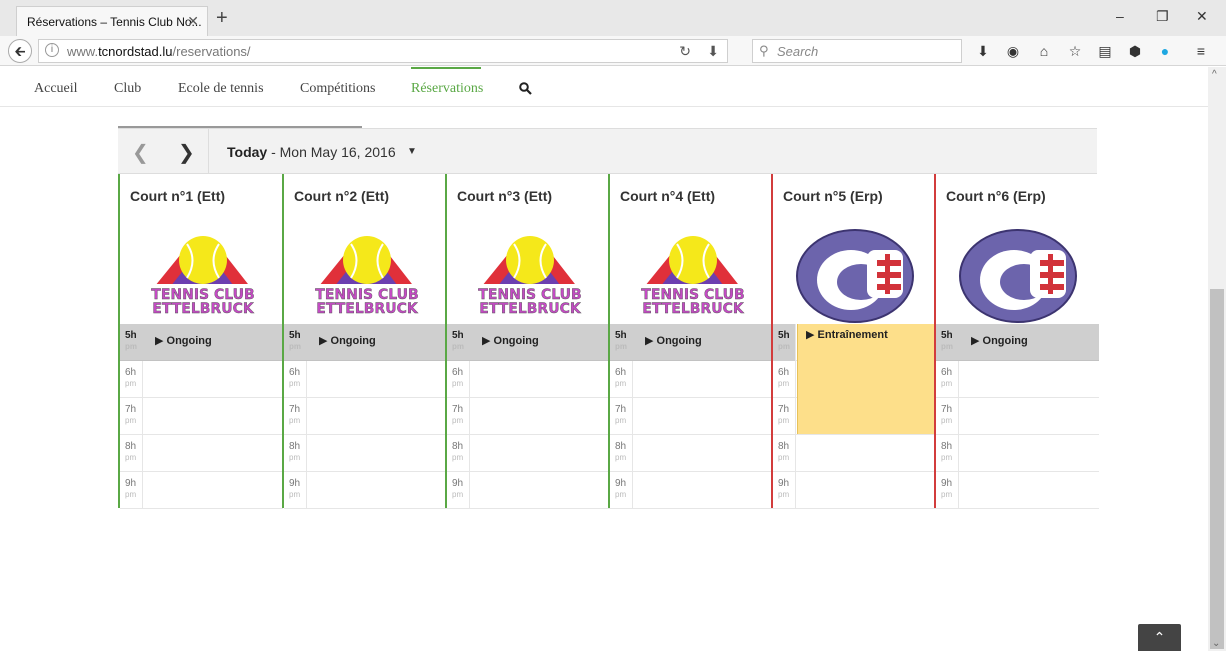 Image resolution: width=1226 pixels, height=651 pixels. What do you see at coordinates (685, 51) in the screenshot?
I see `reload-icon: ↻` at bounding box center [685, 51].